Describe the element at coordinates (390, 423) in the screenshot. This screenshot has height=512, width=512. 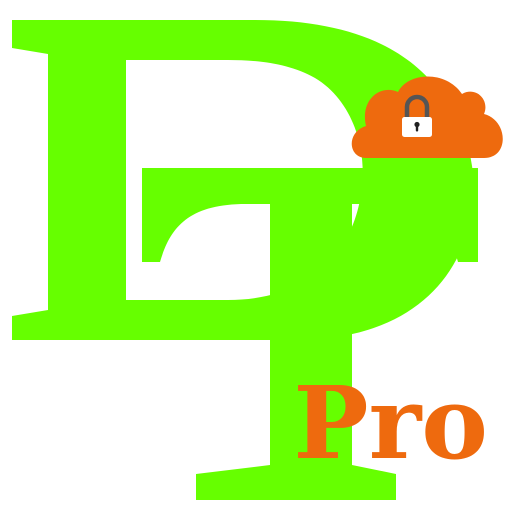
I see `pro-label: Pro` at that location.